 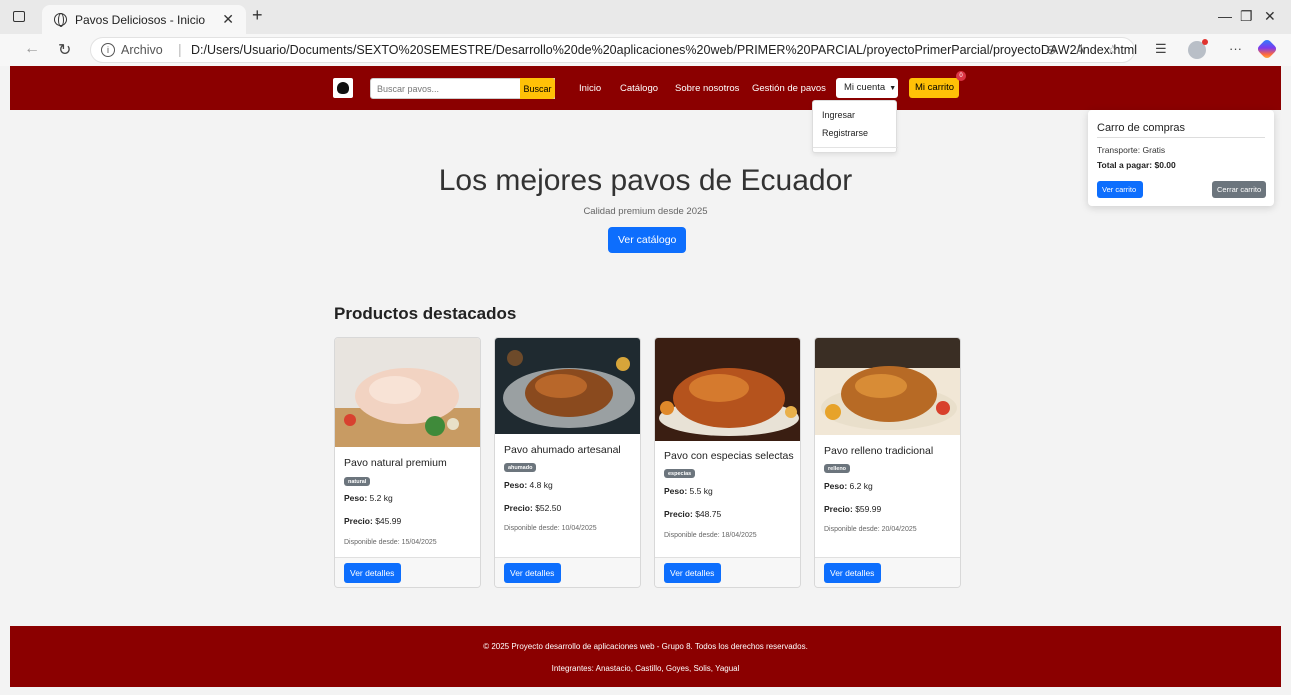 I want to click on refresh-icon: ↻, so click(x=64, y=50).